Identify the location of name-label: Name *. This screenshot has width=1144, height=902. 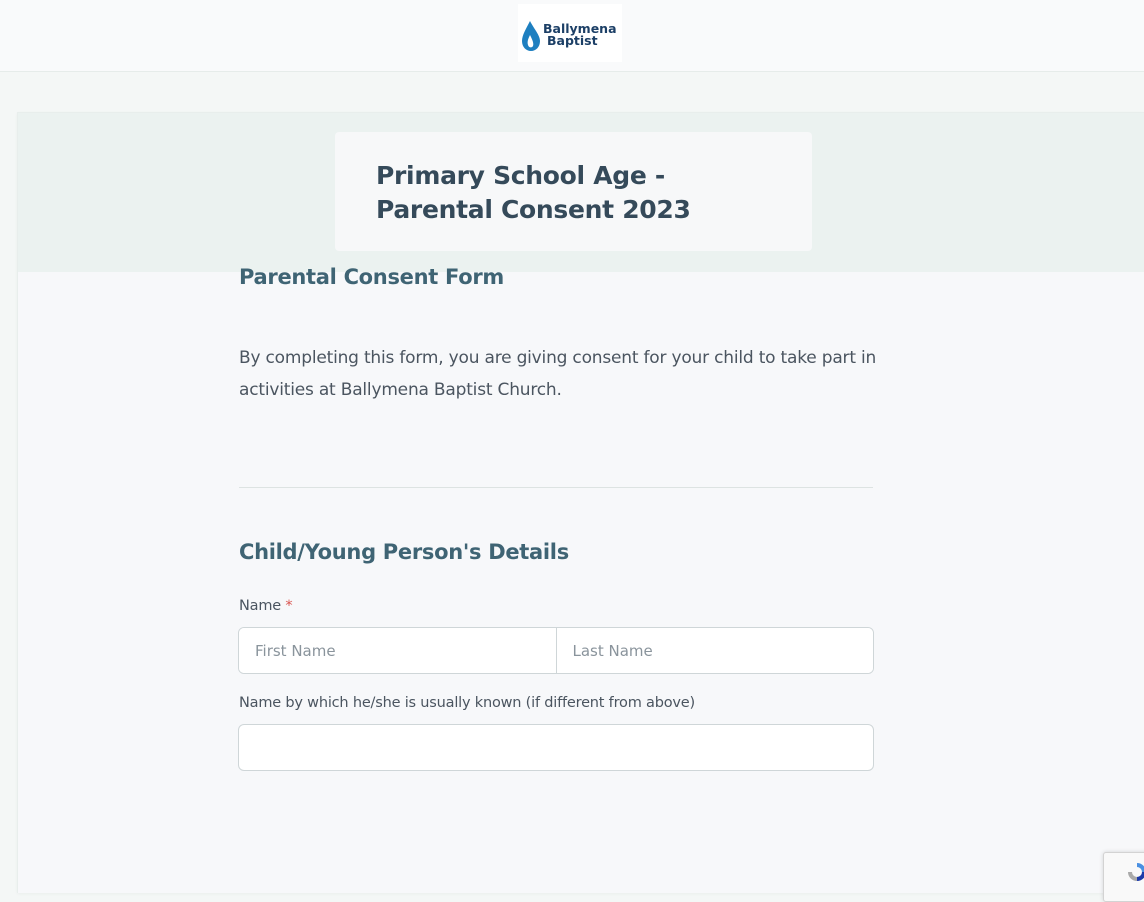
(266, 606).